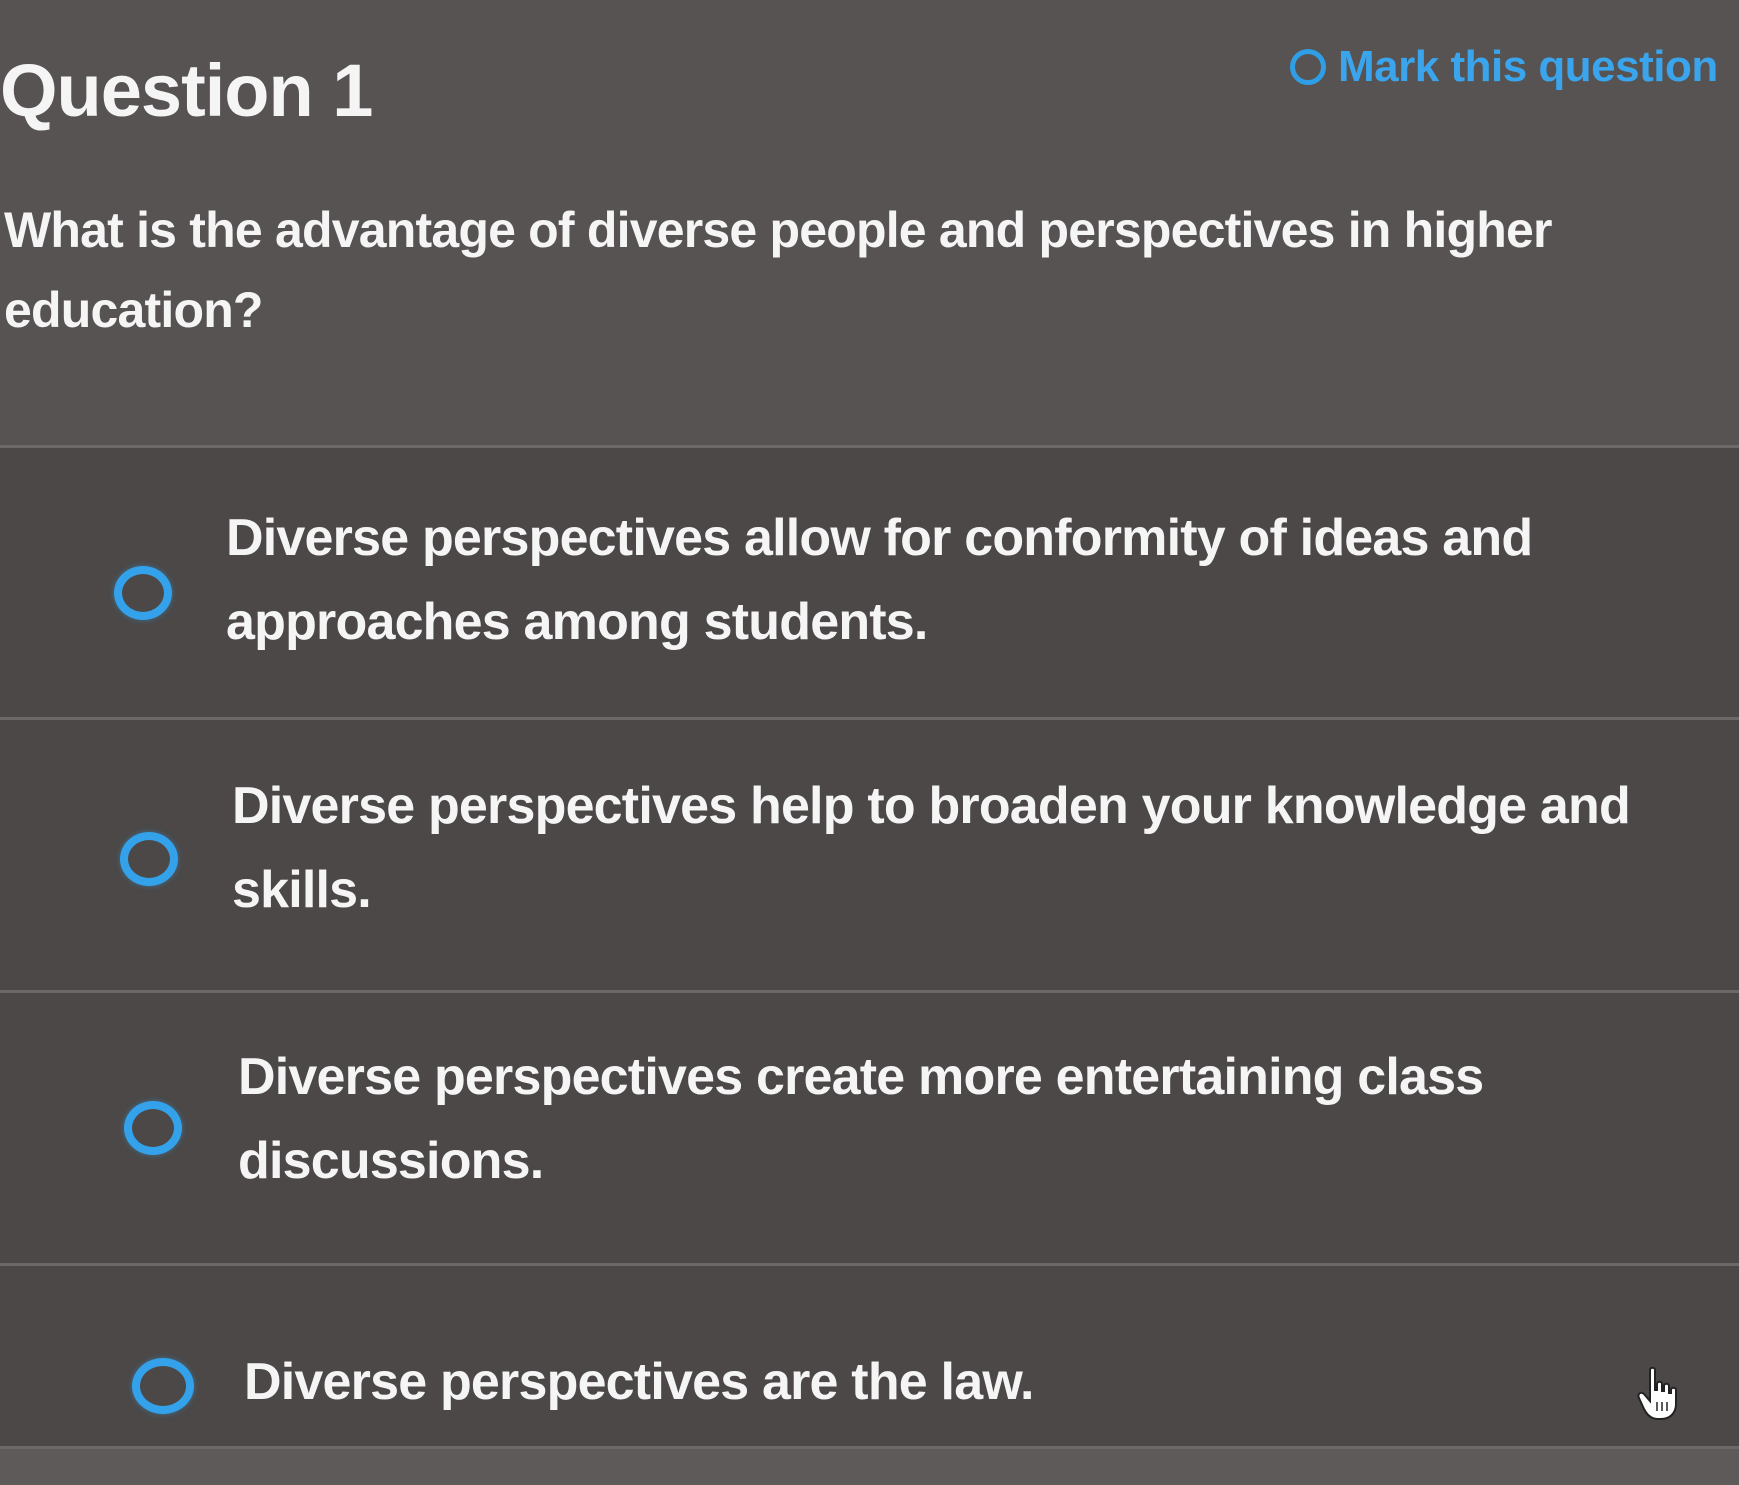  What do you see at coordinates (1528, 67) in the screenshot?
I see `mark-question-label: Mark this question` at bounding box center [1528, 67].